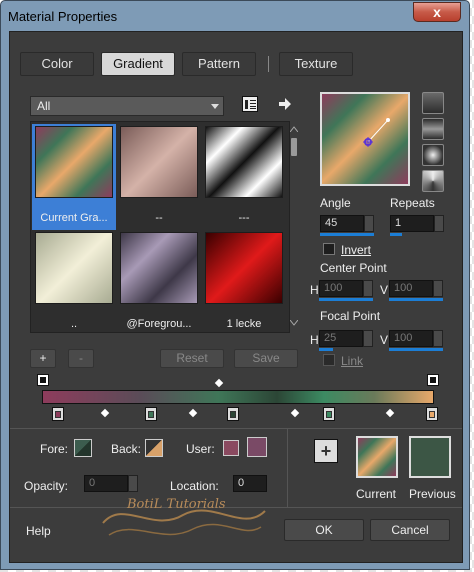  Describe the element at coordinates (219, 64) in the screenshot. I see `tab-pattern: Pattern` at that location.